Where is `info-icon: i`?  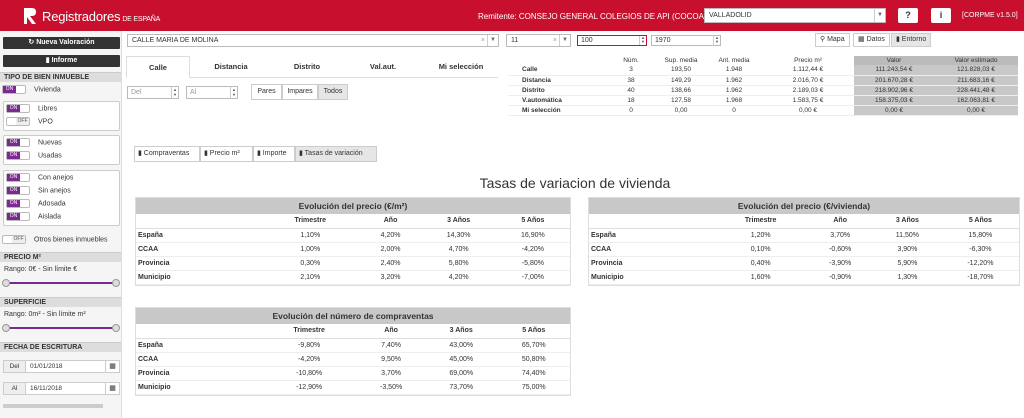
info-icon: i is located at coordinates (941, 15).